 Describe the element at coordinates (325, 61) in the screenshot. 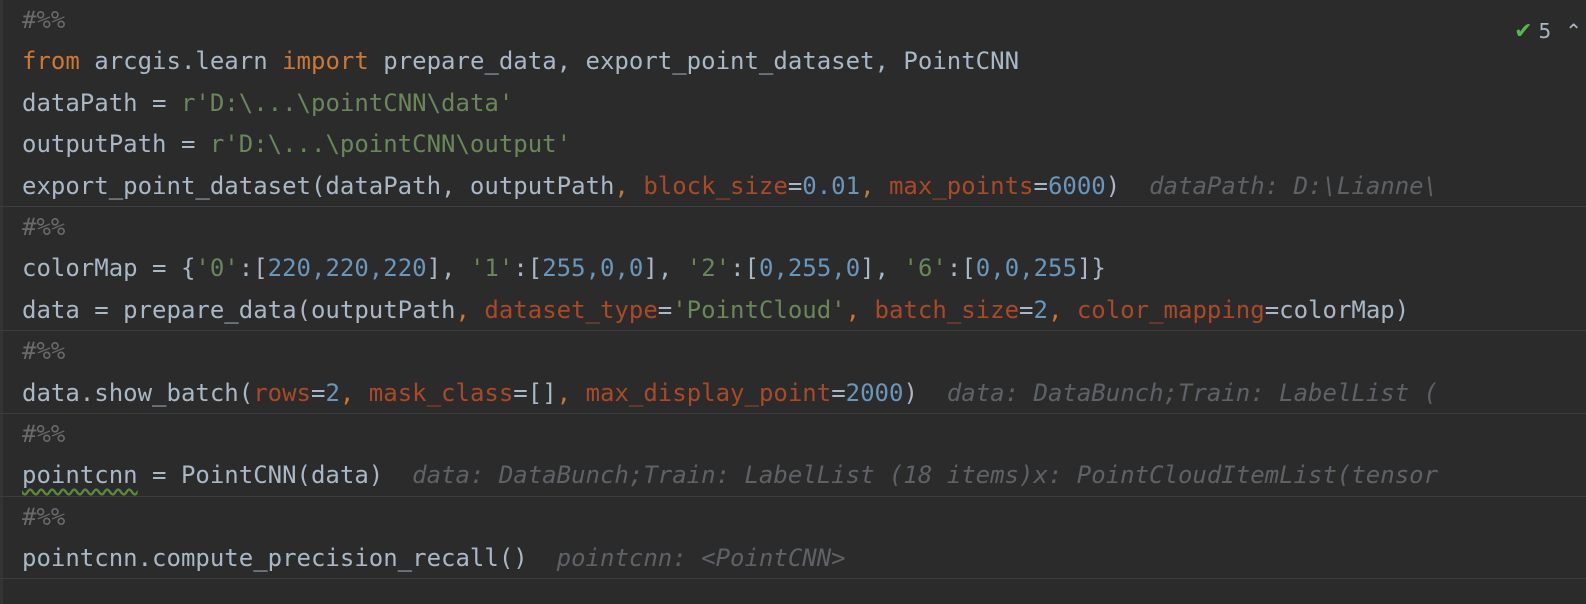

I see `keyword: import` at that location.